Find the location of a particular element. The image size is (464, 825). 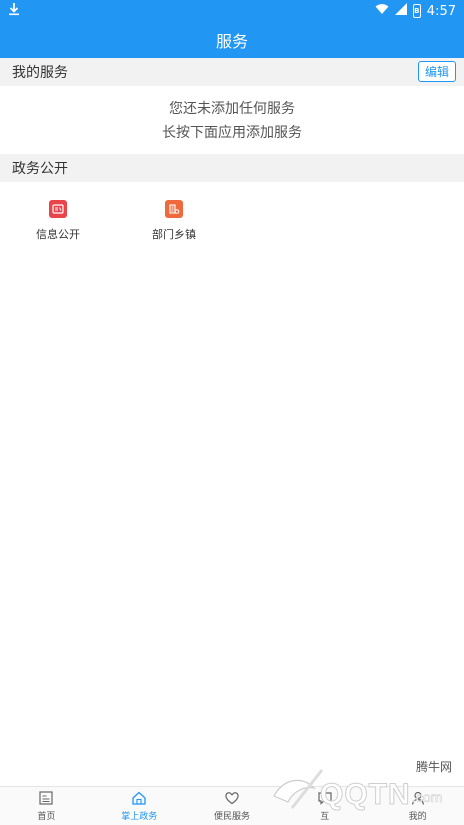

nav-item-mine: 我的 is located at coordinates (417, 806).